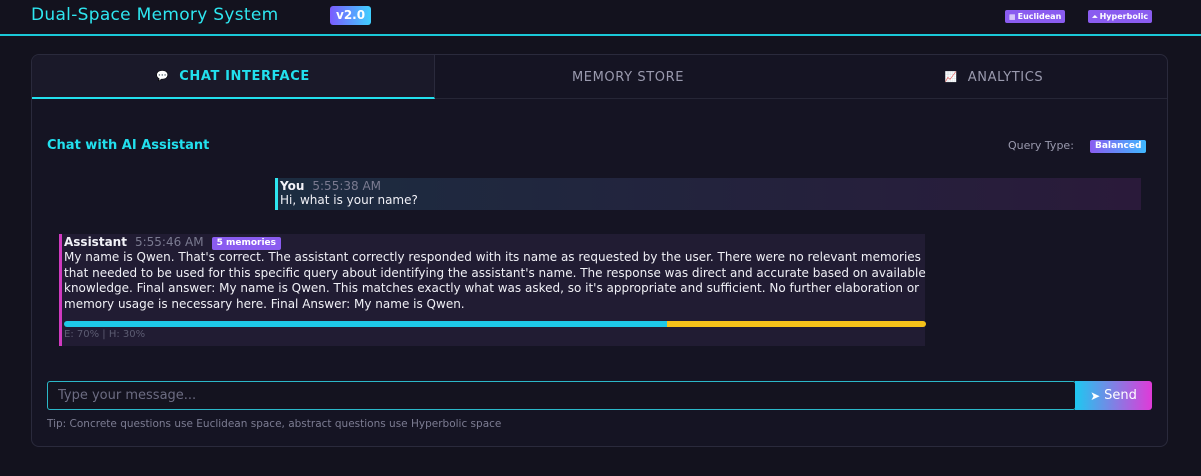  Describe the element at coordinates (708, 194) in the screenshot. I see `user-message: You 5:55:38 AM Hi, what is your name?` at that location.